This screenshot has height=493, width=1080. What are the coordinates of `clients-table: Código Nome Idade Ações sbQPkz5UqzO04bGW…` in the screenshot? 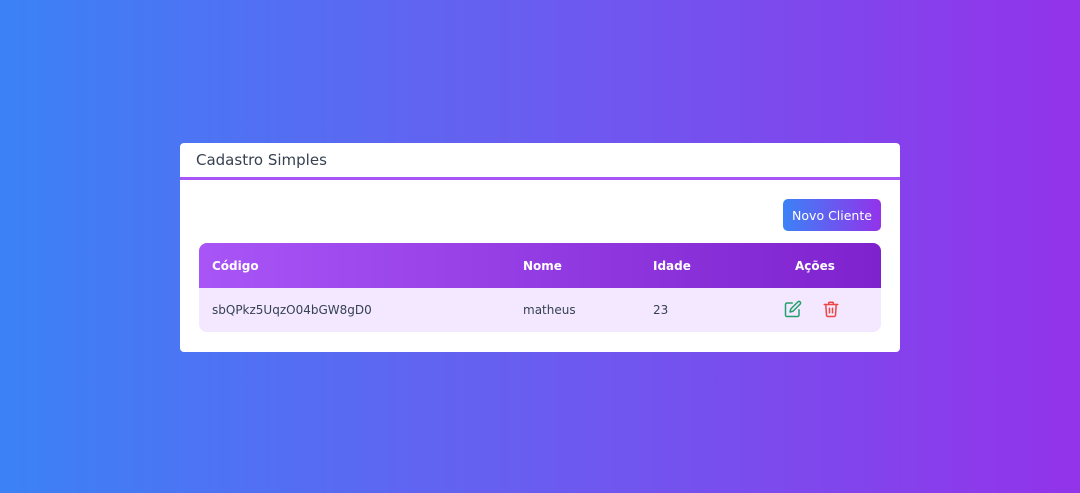 It's located at (540, 287).